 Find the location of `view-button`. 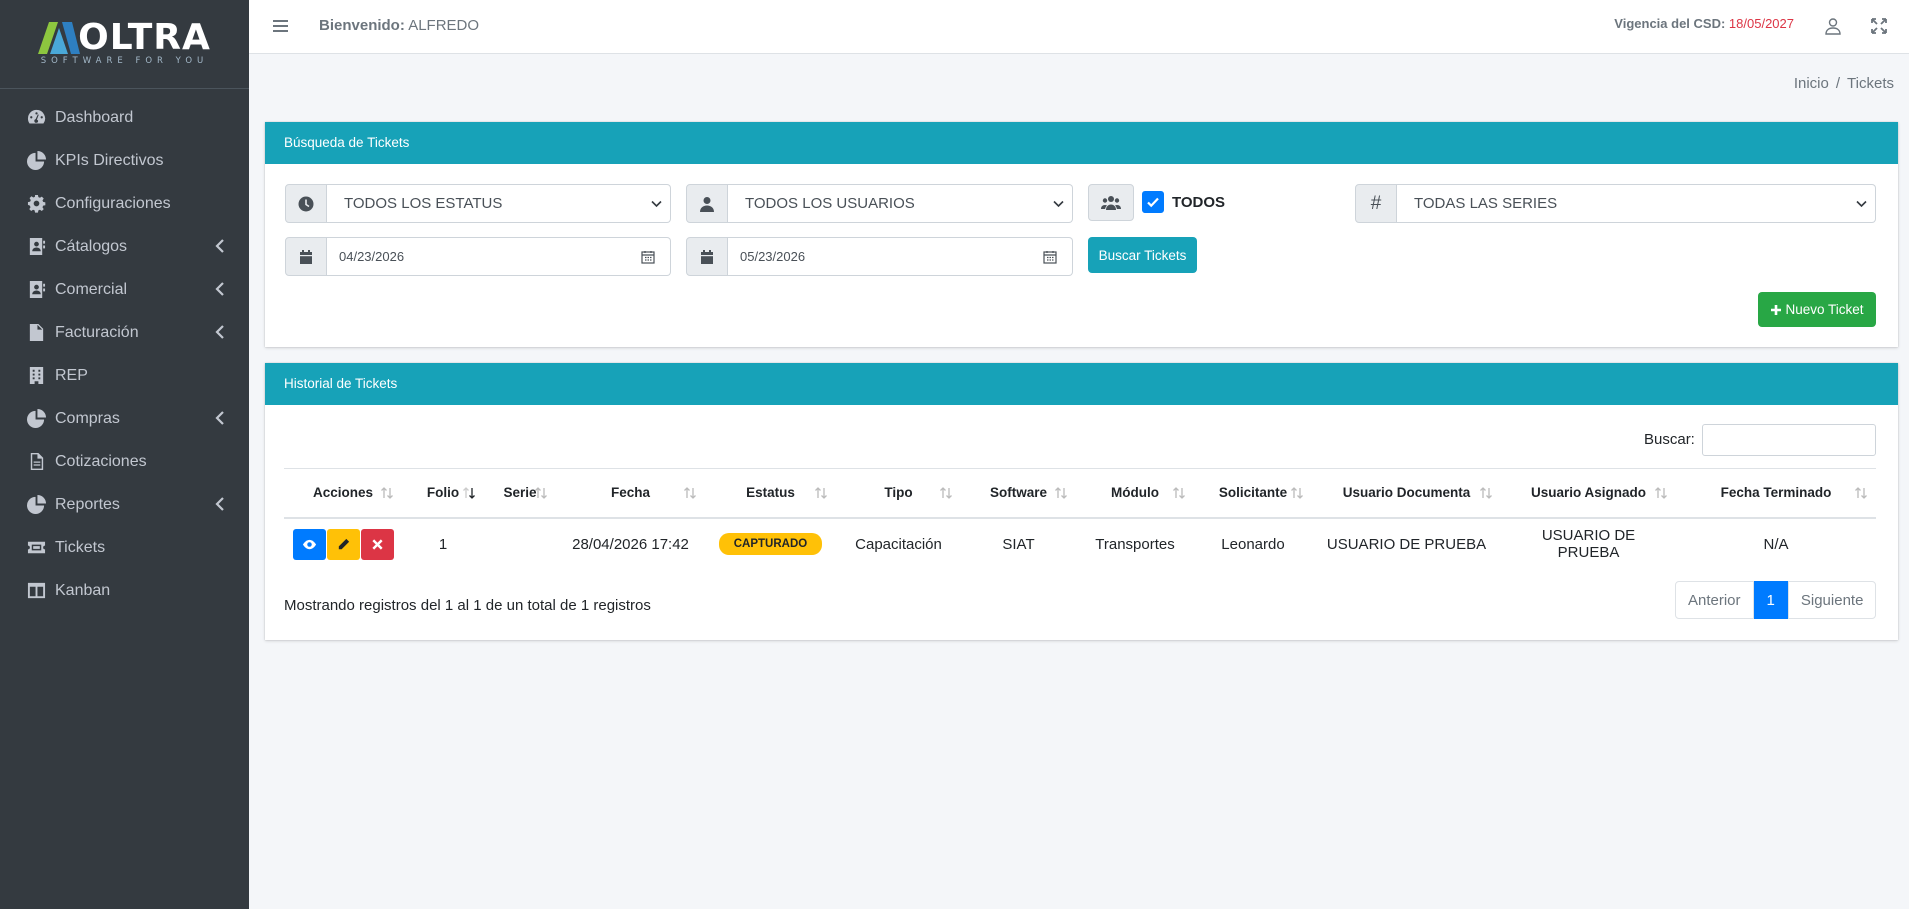

view-button is located at coordinates (309, 544).